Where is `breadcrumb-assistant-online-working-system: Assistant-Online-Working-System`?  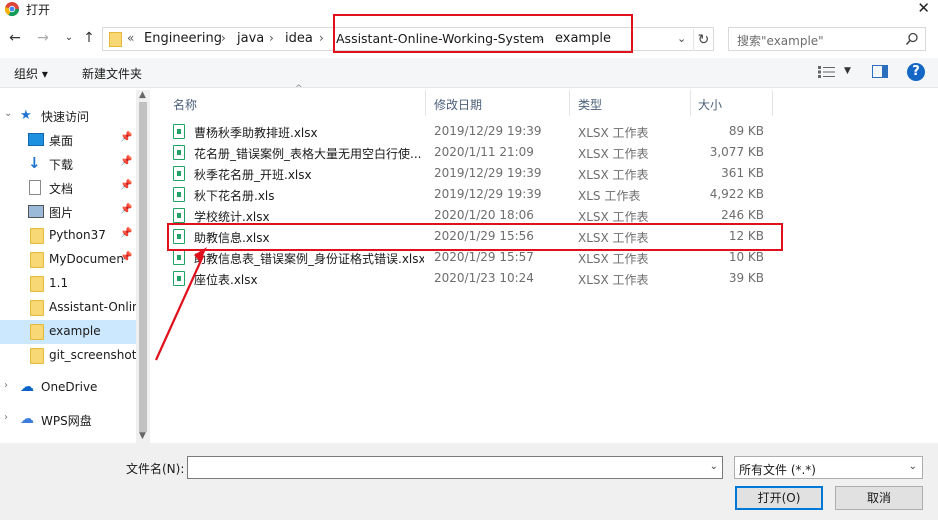 breadcrumb-assistant-online-working-system: Assistant-Online-Working-System is located at coordinates (440, 38).